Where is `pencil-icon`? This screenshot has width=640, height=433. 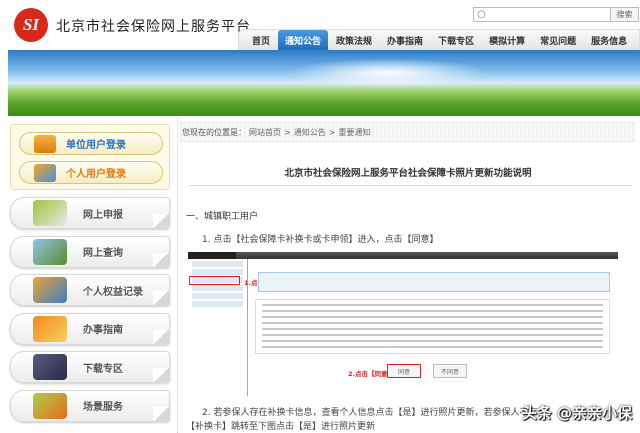 pencil-icon is located at coordinates (45, 172).